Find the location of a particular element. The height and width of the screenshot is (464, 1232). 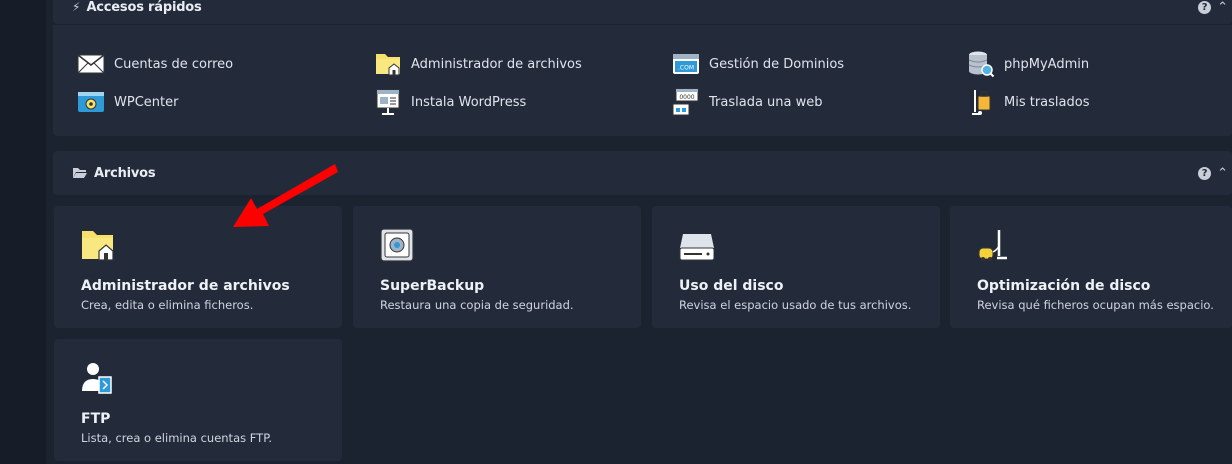

bolt-icon: ⚡ is located at coordinates (76, 7).